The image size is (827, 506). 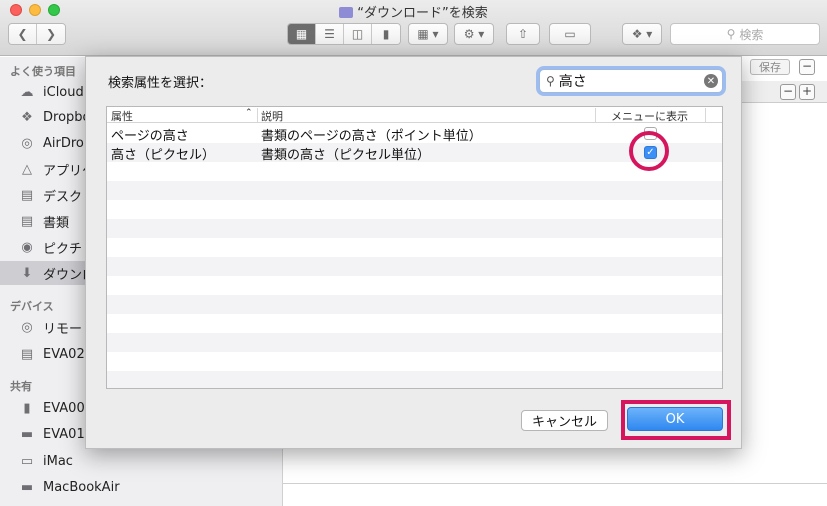 I want to click on coverflow-view-button: ▮, so click(x=386, y=34).